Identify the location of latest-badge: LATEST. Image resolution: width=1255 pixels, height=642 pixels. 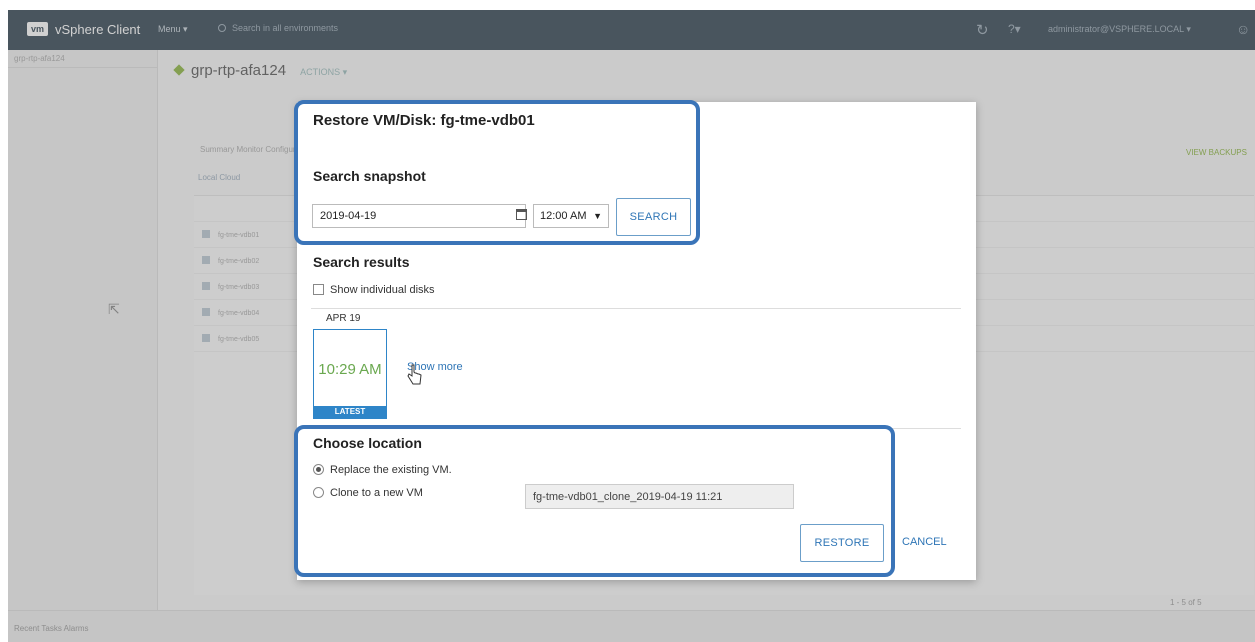
(350, 412).